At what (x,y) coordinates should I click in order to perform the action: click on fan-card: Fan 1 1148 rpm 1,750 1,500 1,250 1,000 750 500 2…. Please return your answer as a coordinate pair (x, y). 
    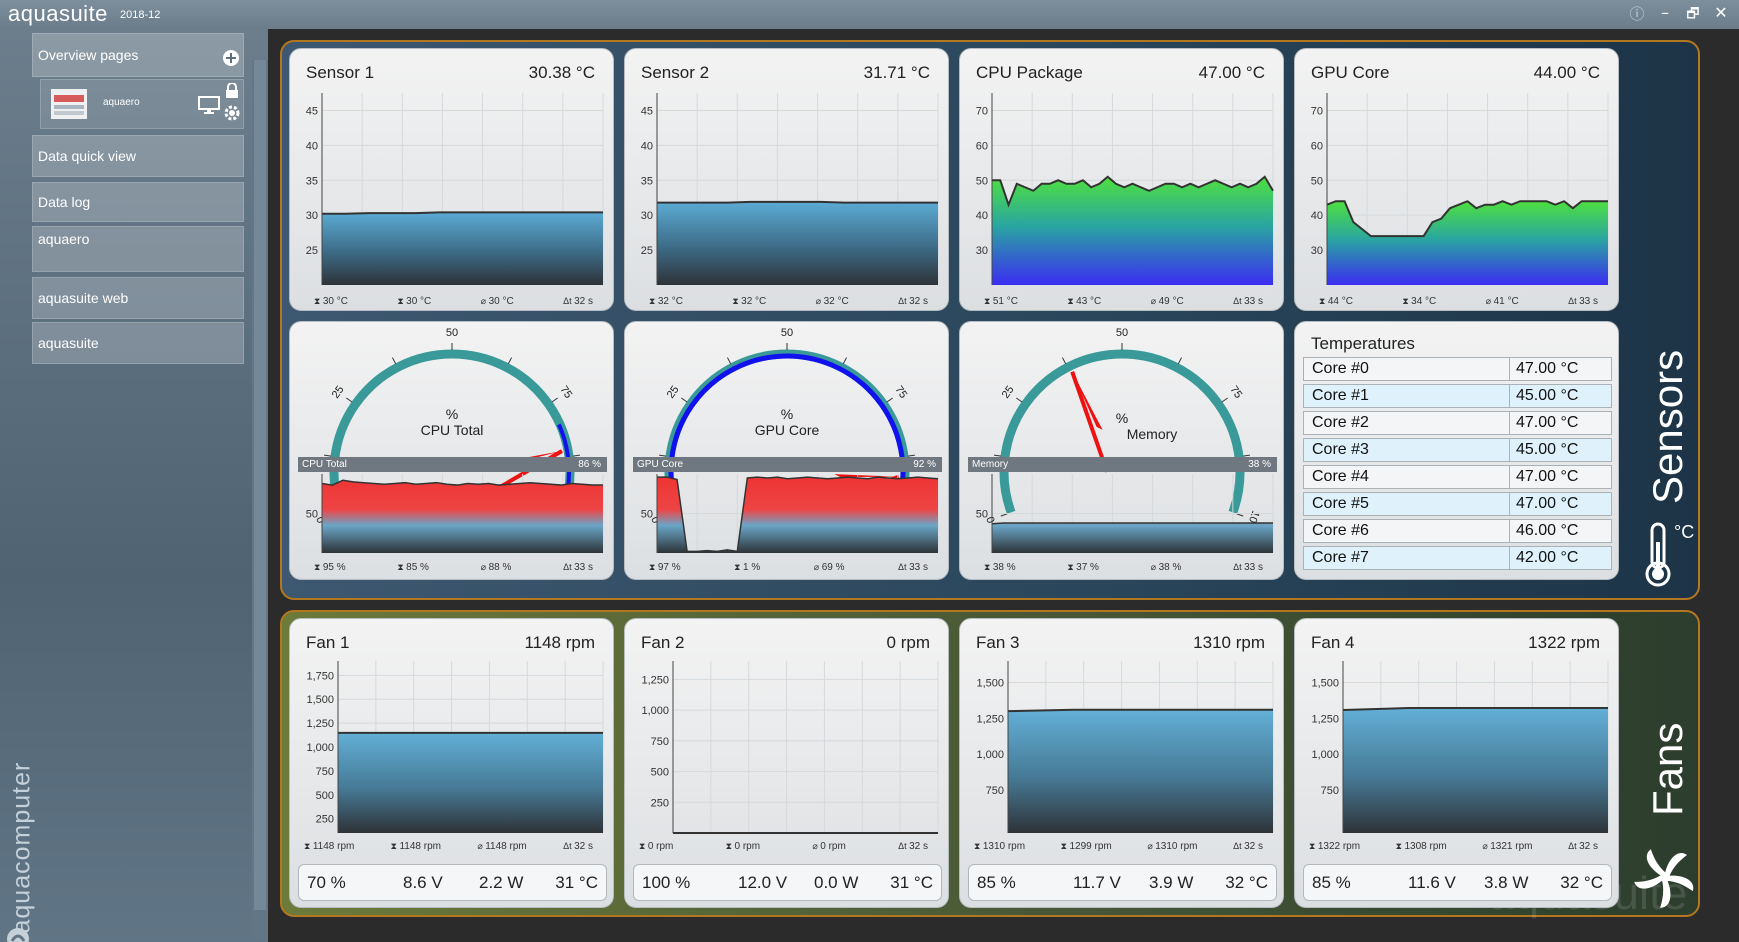
    Looking at the image, I should click on (451, 763).